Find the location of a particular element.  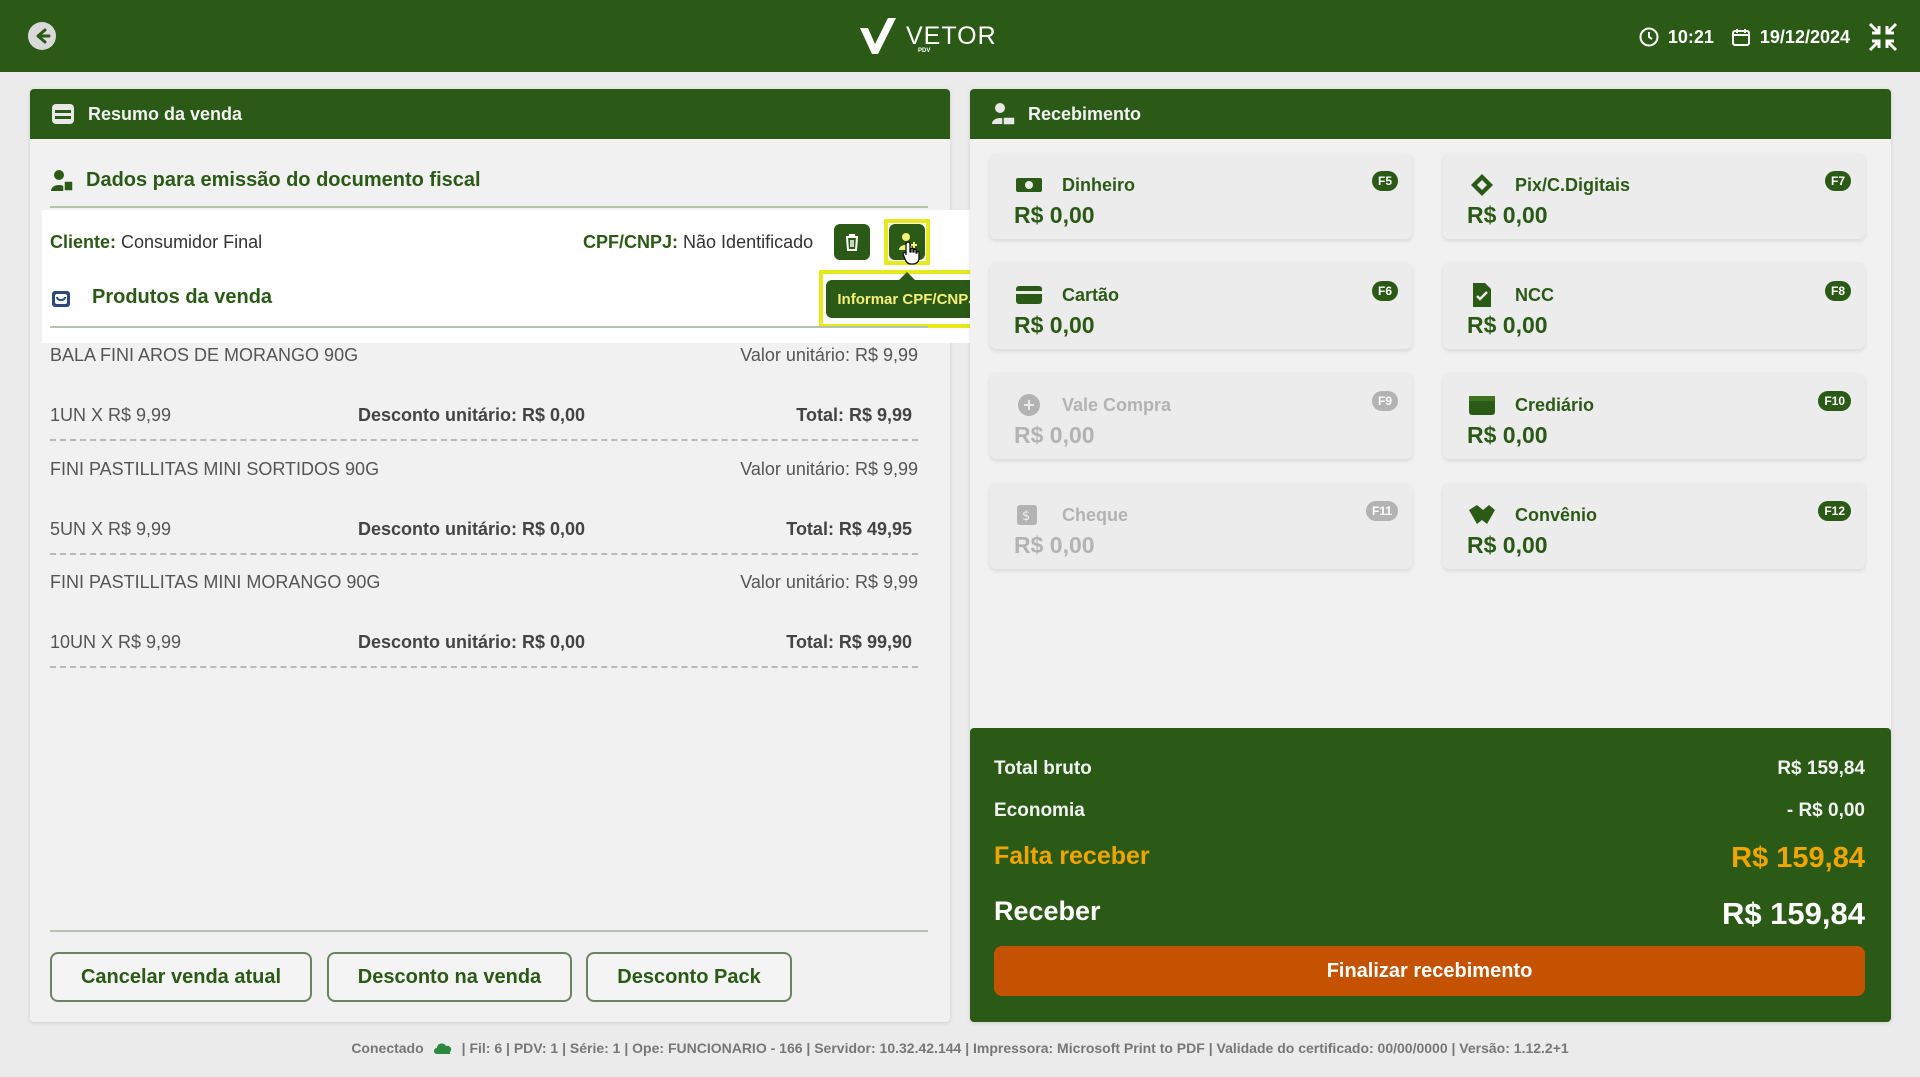

payment-tile-cartao: Cartão R$ 0,00 F6 is located at coordinates (1201, 306).